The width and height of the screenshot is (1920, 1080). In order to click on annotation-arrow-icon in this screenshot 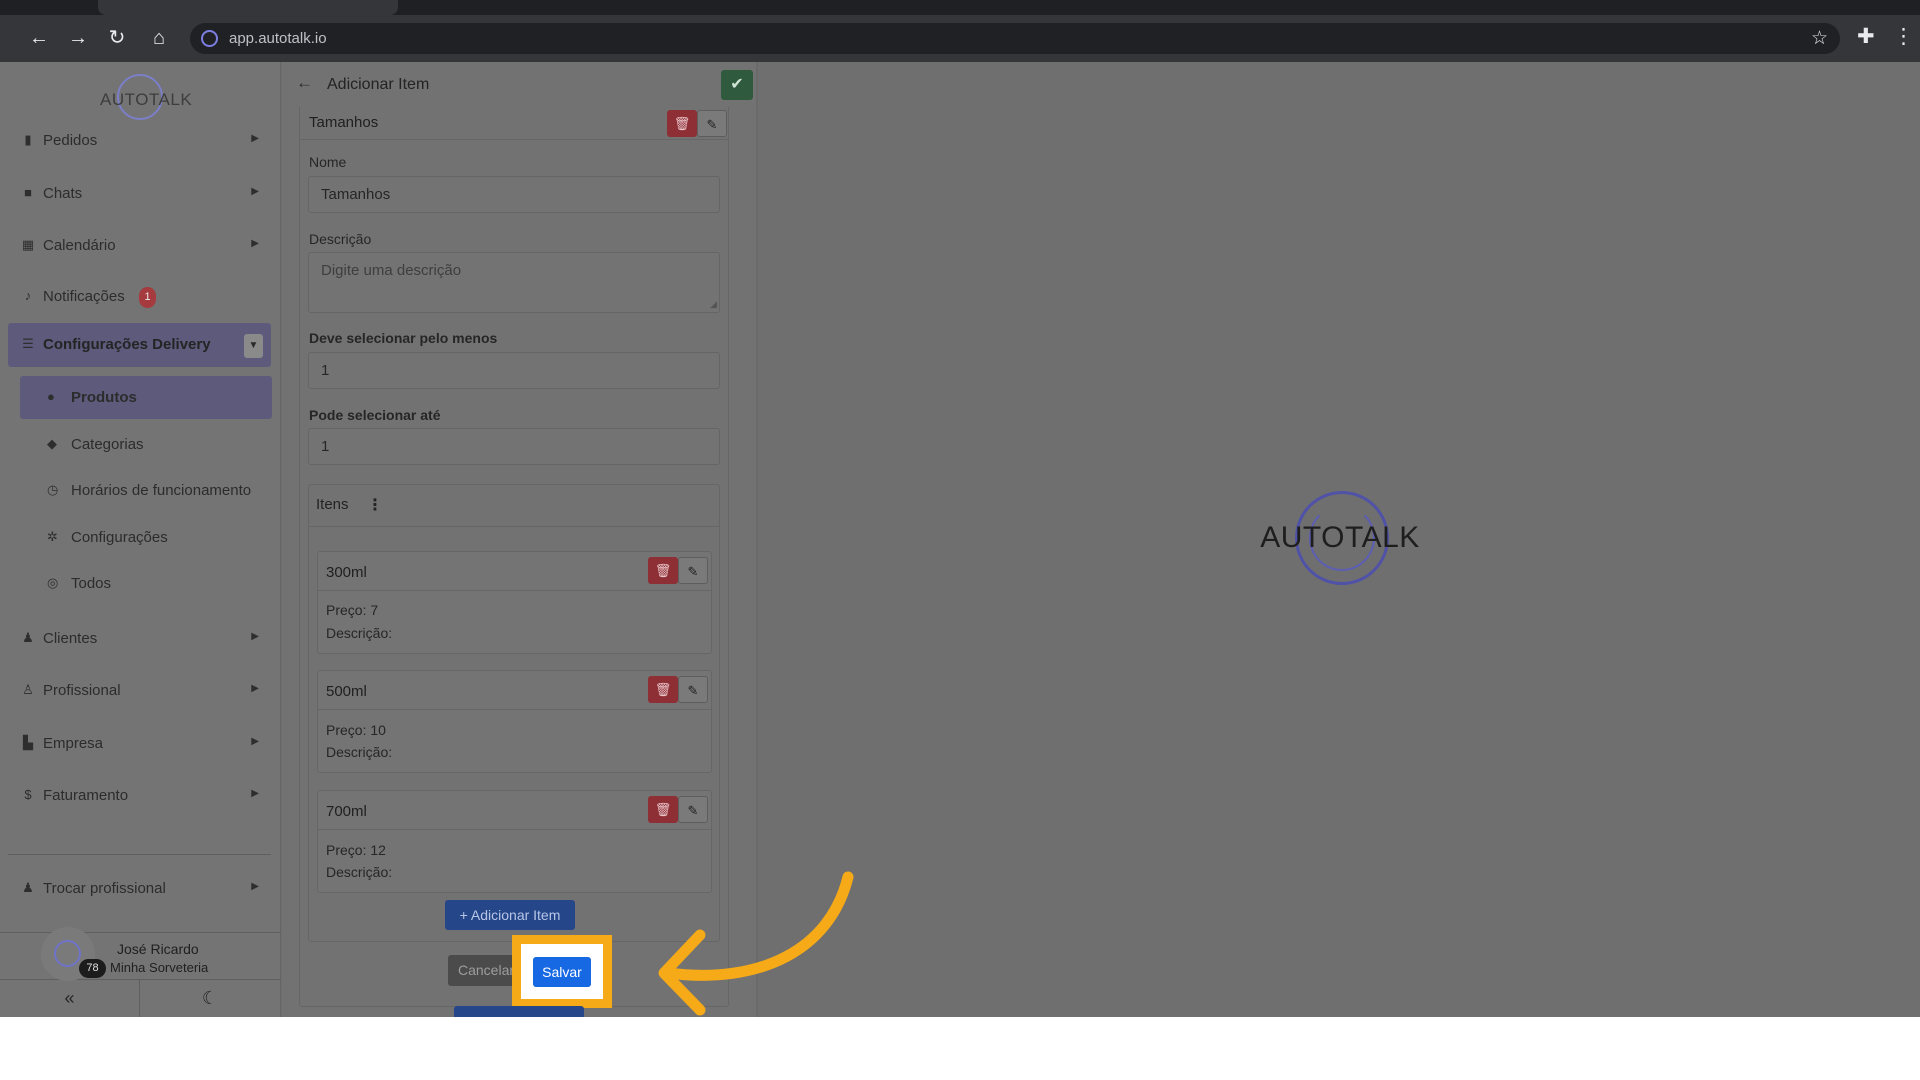, I will do `click(756, 943)`.